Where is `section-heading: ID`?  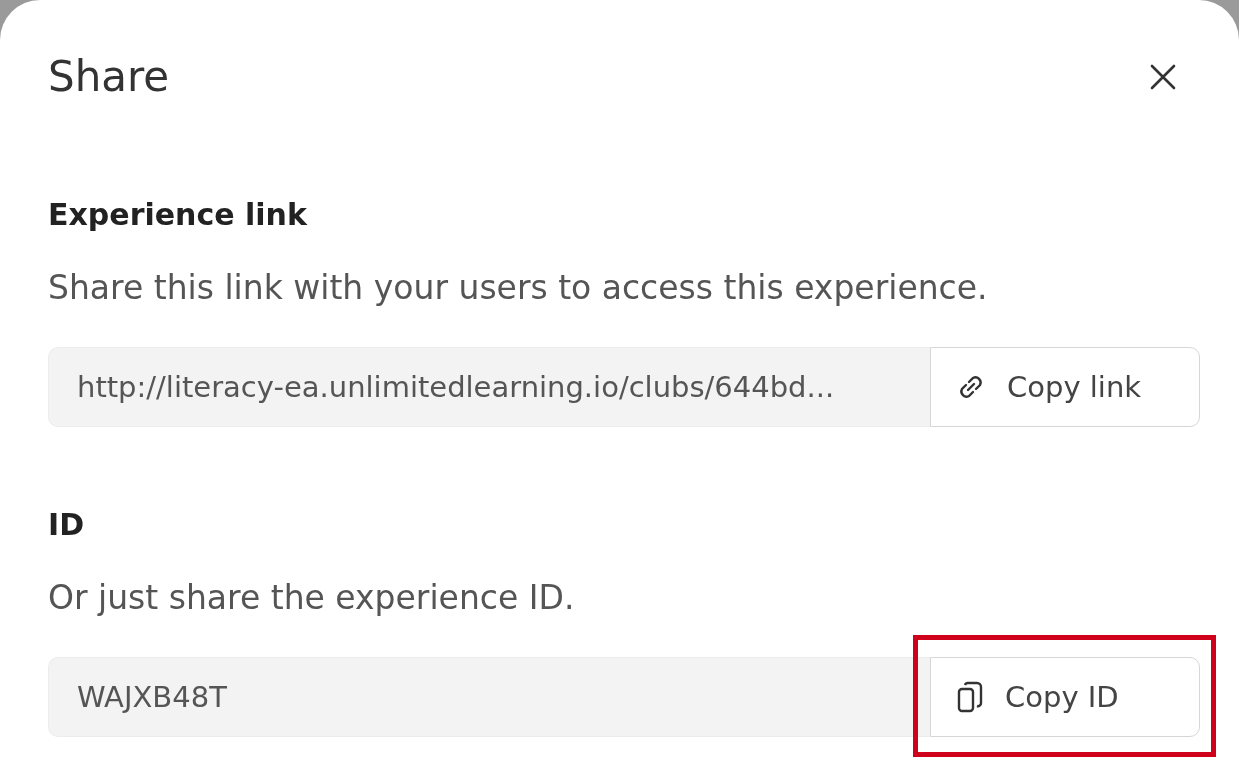
section-heading: ID is located at coordinates (67, 525).